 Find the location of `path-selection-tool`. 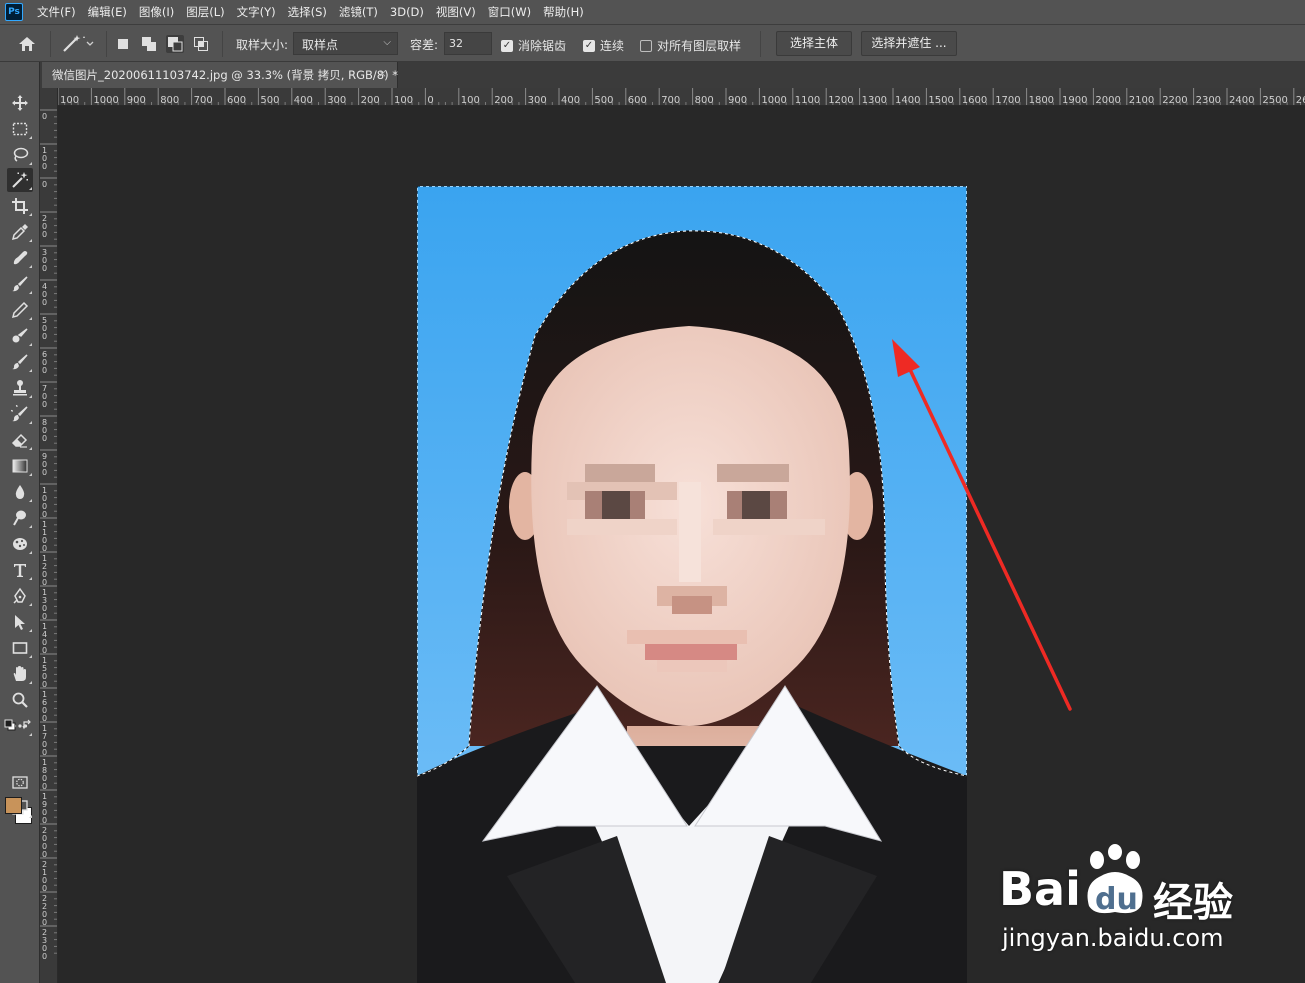

path-selection-tool is located at coordinates (20, 622).